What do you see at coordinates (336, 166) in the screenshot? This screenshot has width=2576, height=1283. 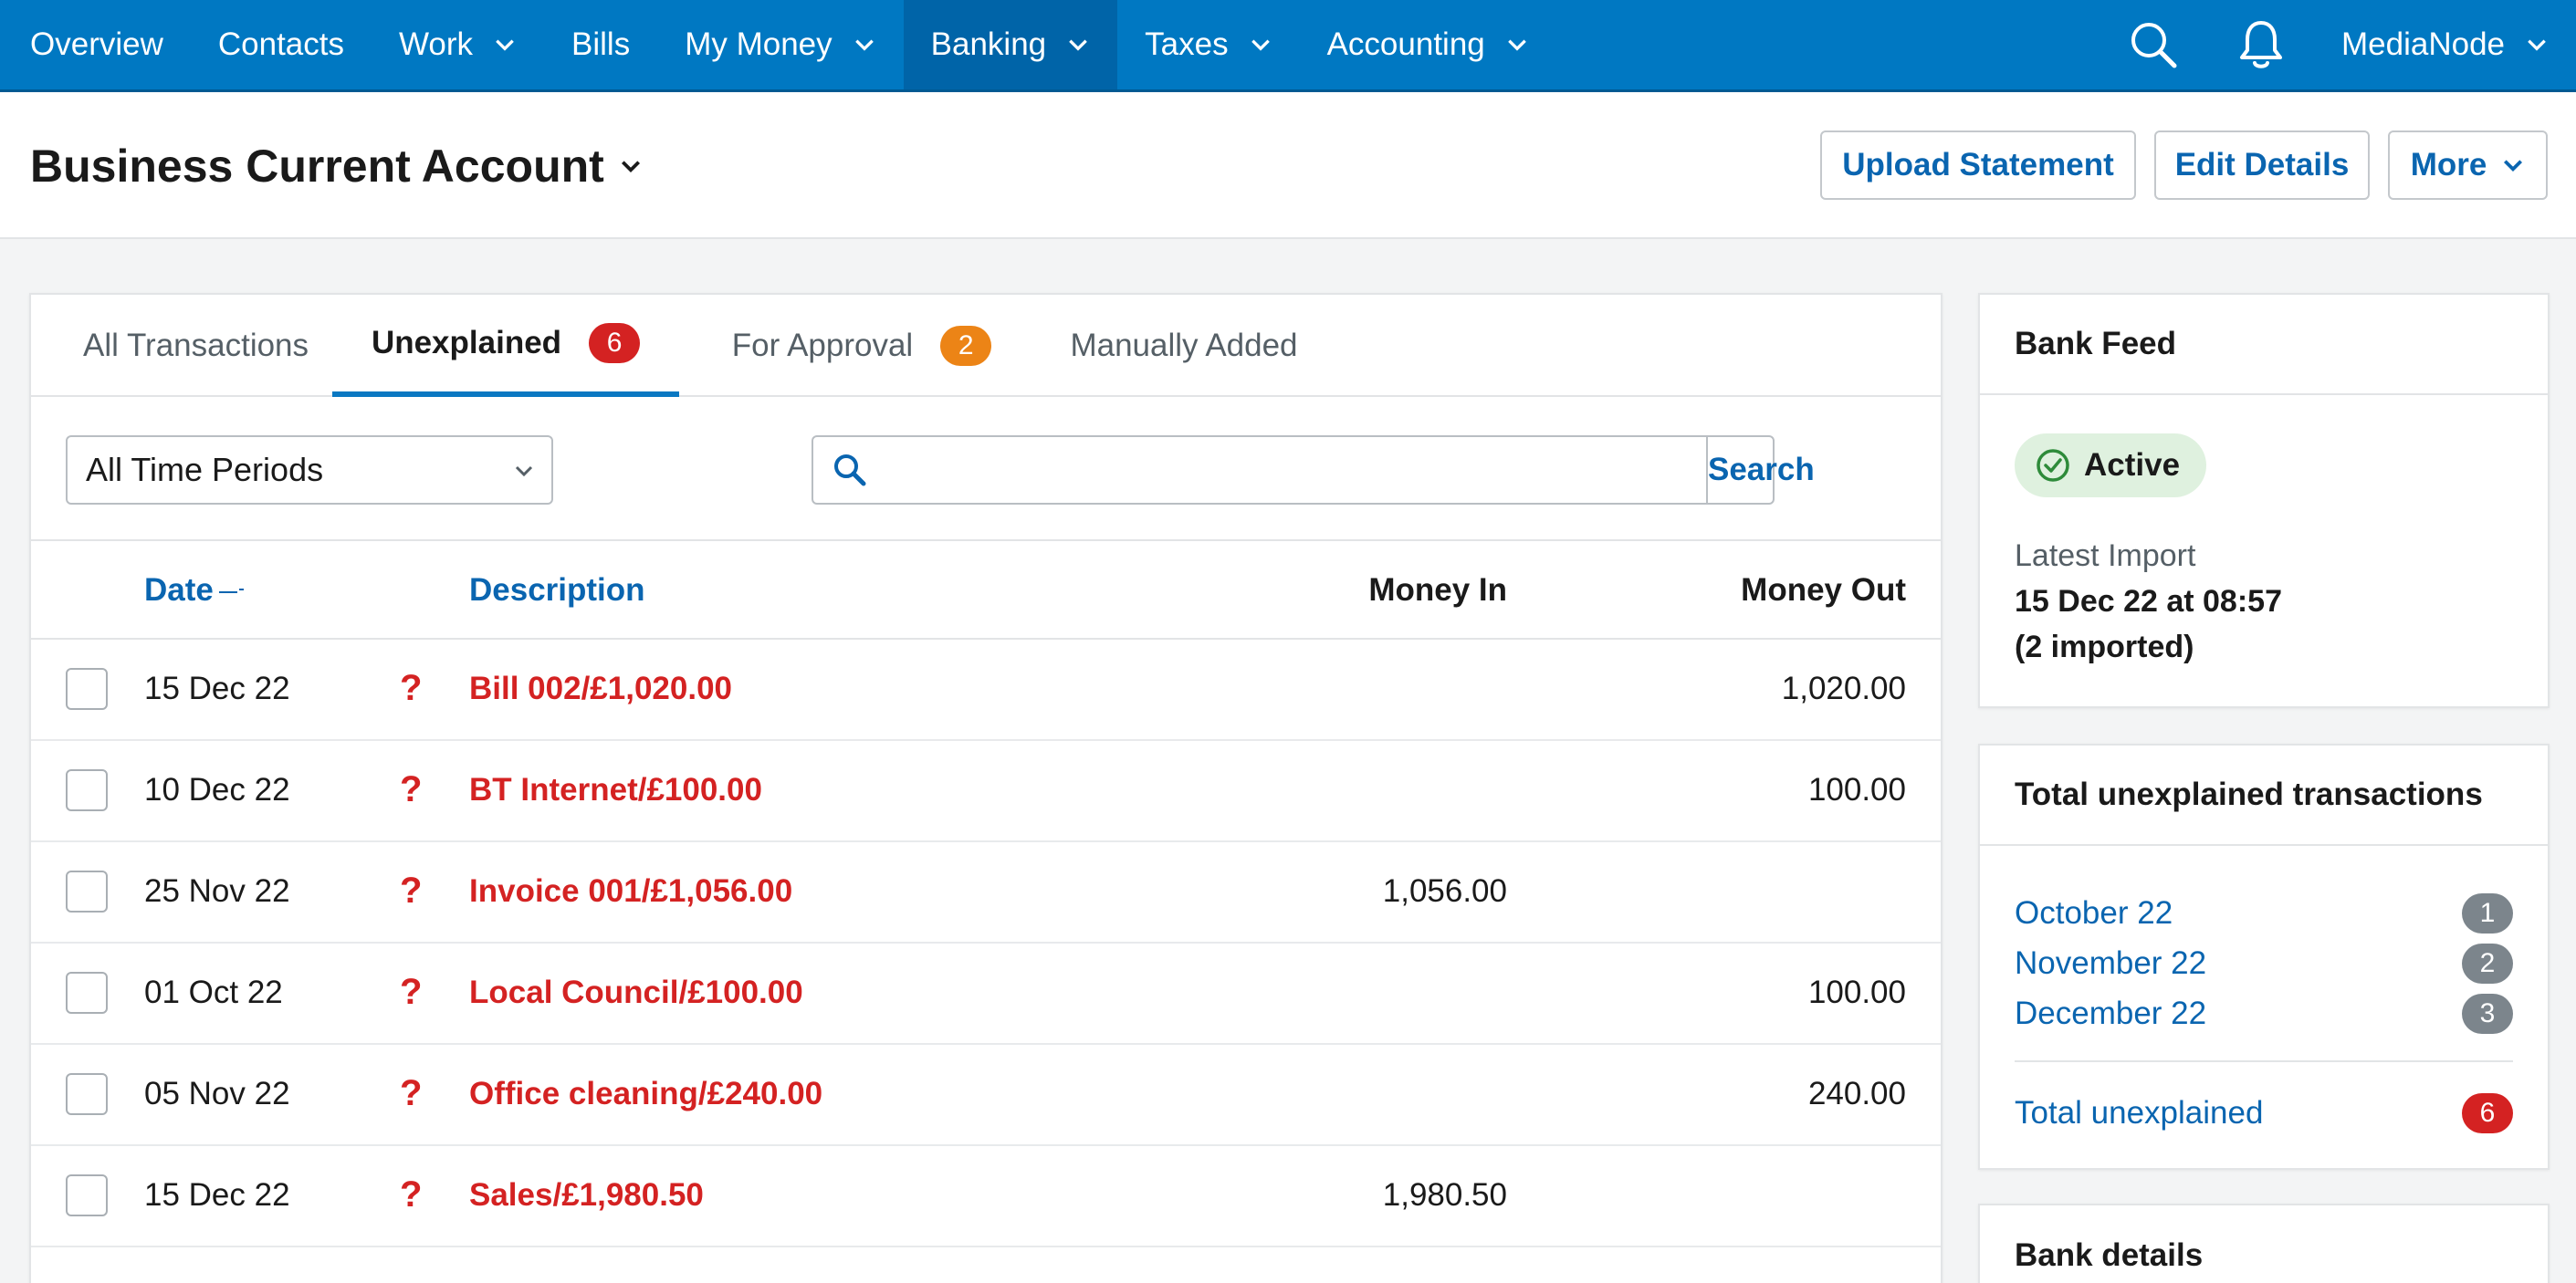 I see `account-selector: Business Current Account` at bounding box center [336, 166].